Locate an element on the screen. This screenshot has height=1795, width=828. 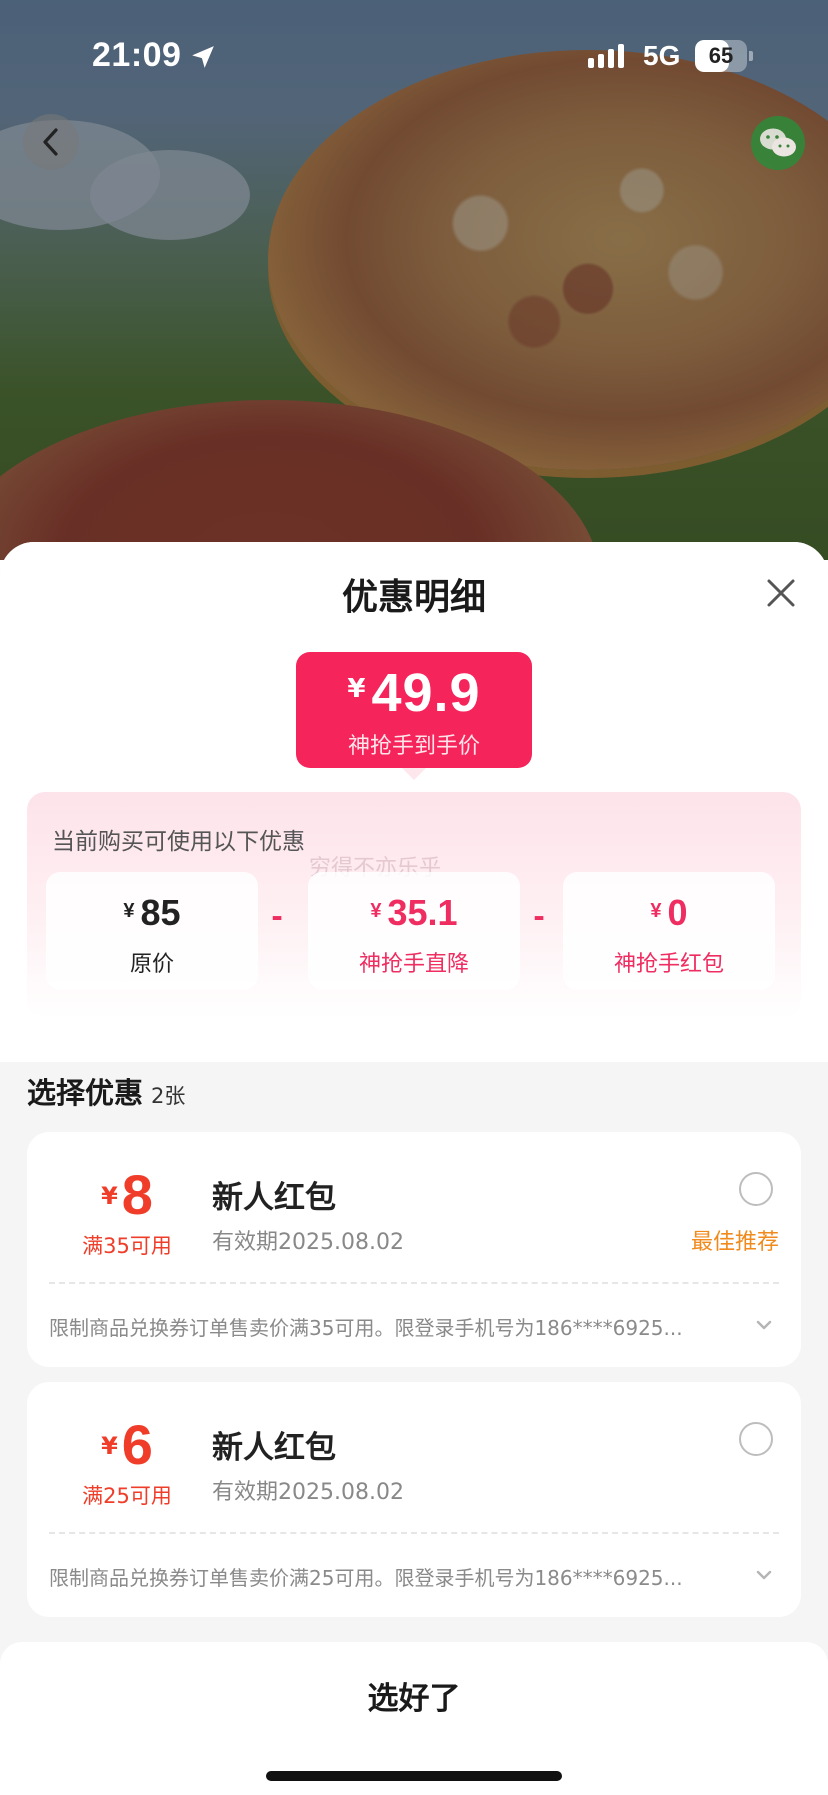
coupon-amount: ¥8 is located at coordinates (127, 1194).